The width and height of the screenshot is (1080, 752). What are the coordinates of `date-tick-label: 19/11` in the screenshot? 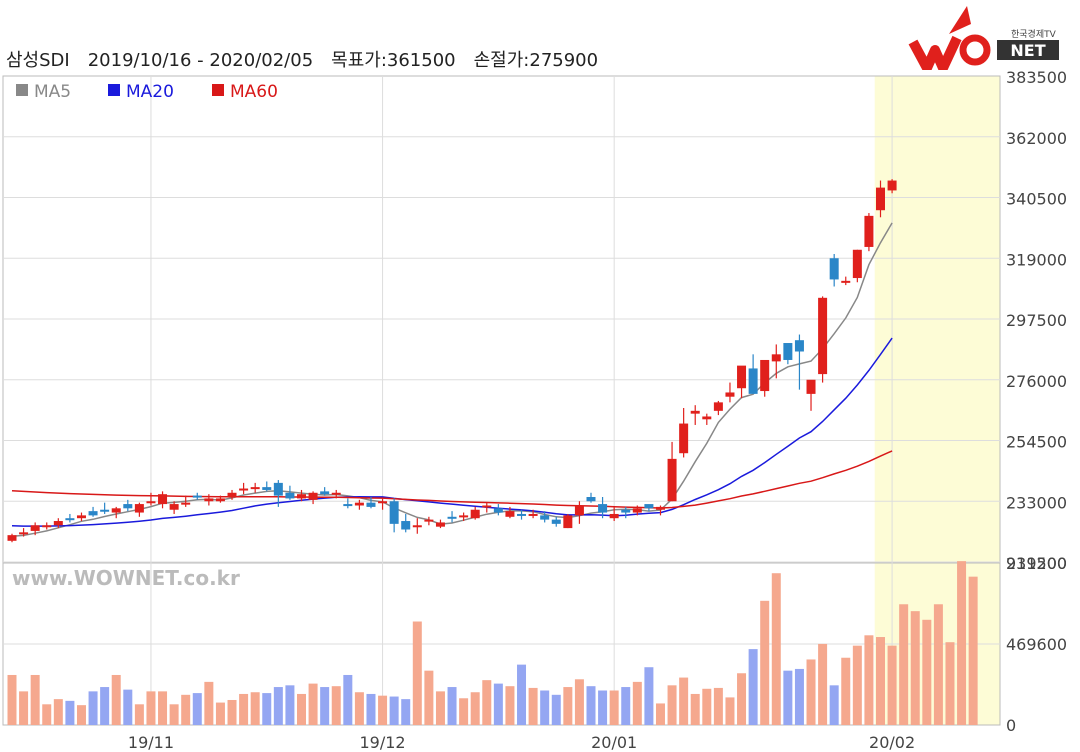 It's located at (151, 742).